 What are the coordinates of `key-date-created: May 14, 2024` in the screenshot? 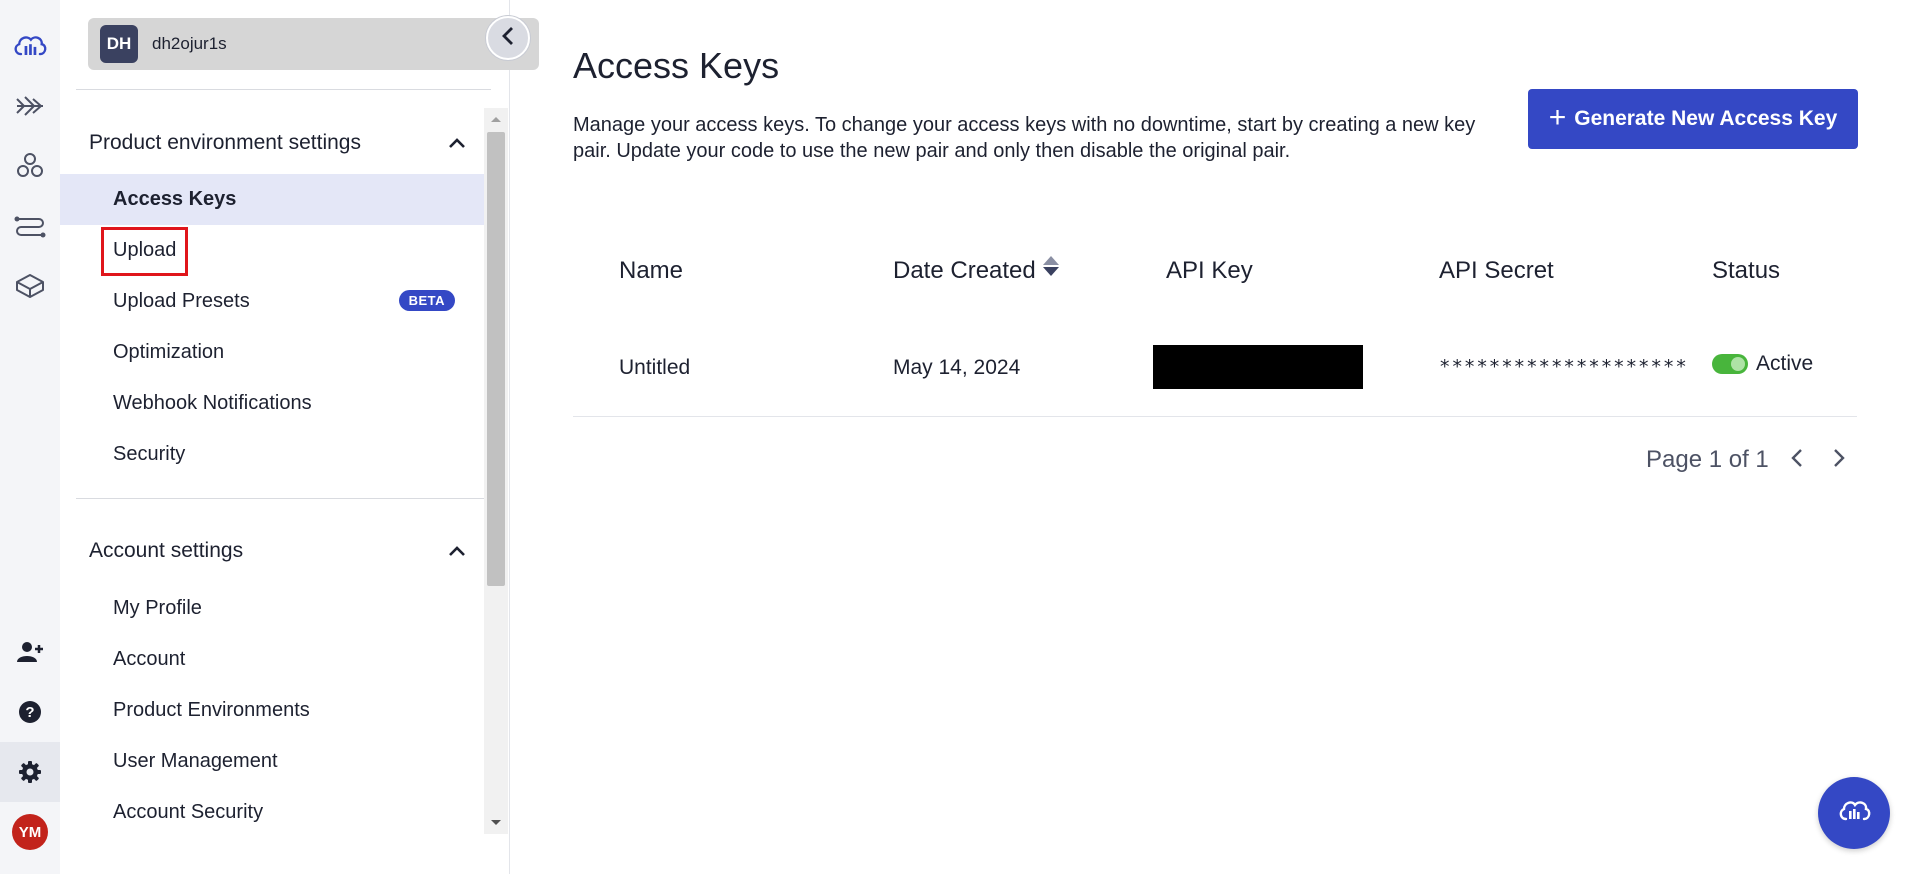 It's located at (957, 367).